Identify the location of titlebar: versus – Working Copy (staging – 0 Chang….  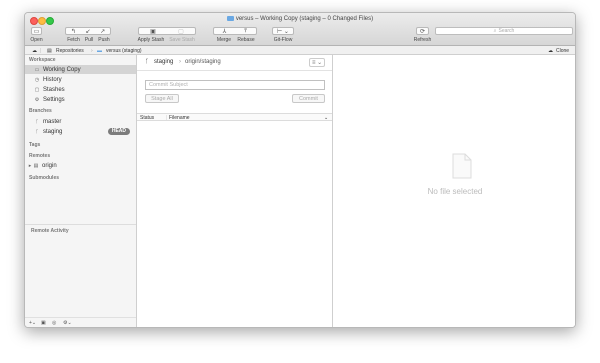
(300, 29).